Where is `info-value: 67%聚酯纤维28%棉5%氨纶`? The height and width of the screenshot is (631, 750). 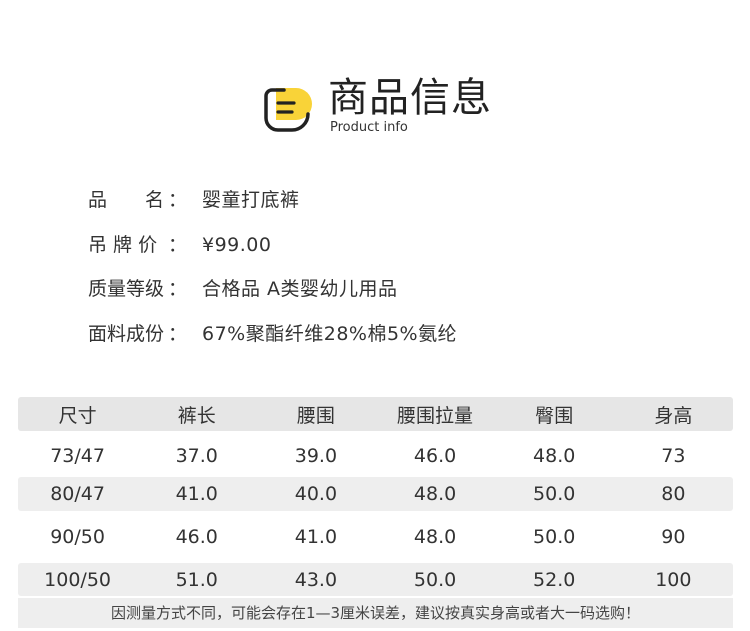
info-value: 67%聚酯纤维28%棉5%氨纶 is located at coordinates (330, 333).